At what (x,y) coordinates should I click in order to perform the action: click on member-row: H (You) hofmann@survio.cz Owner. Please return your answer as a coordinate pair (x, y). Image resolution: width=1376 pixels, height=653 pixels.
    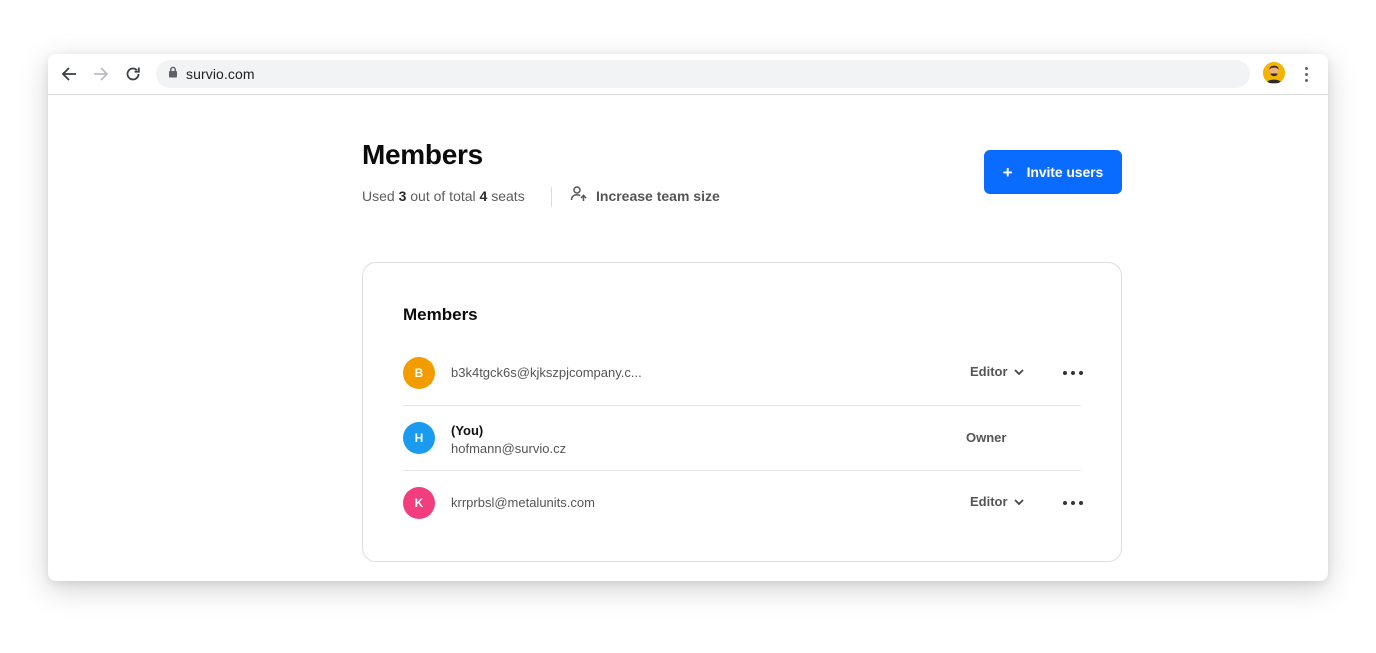
    Looking at the image, I should click on (742, 438).